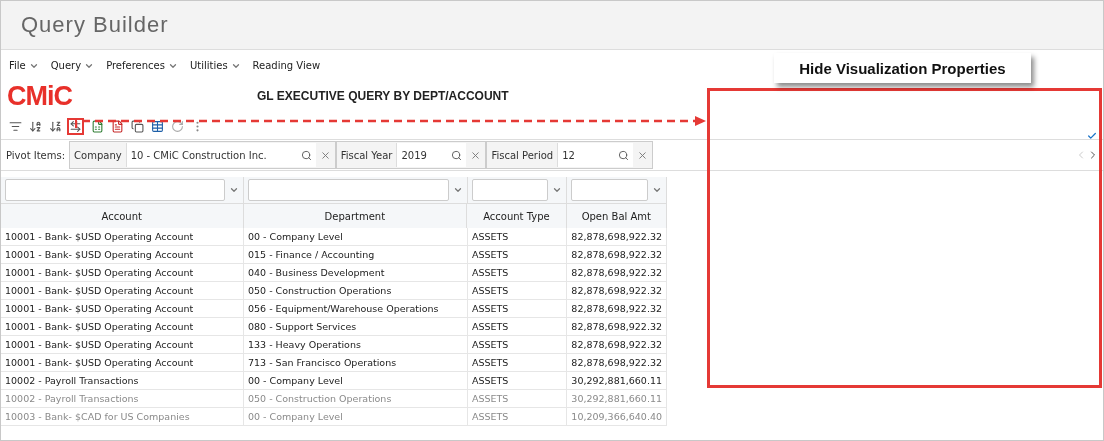  What do you see at coordinates (98, 155) in the screenshot?
I see `pivot-name: Company` at bounding box center [98, 155].